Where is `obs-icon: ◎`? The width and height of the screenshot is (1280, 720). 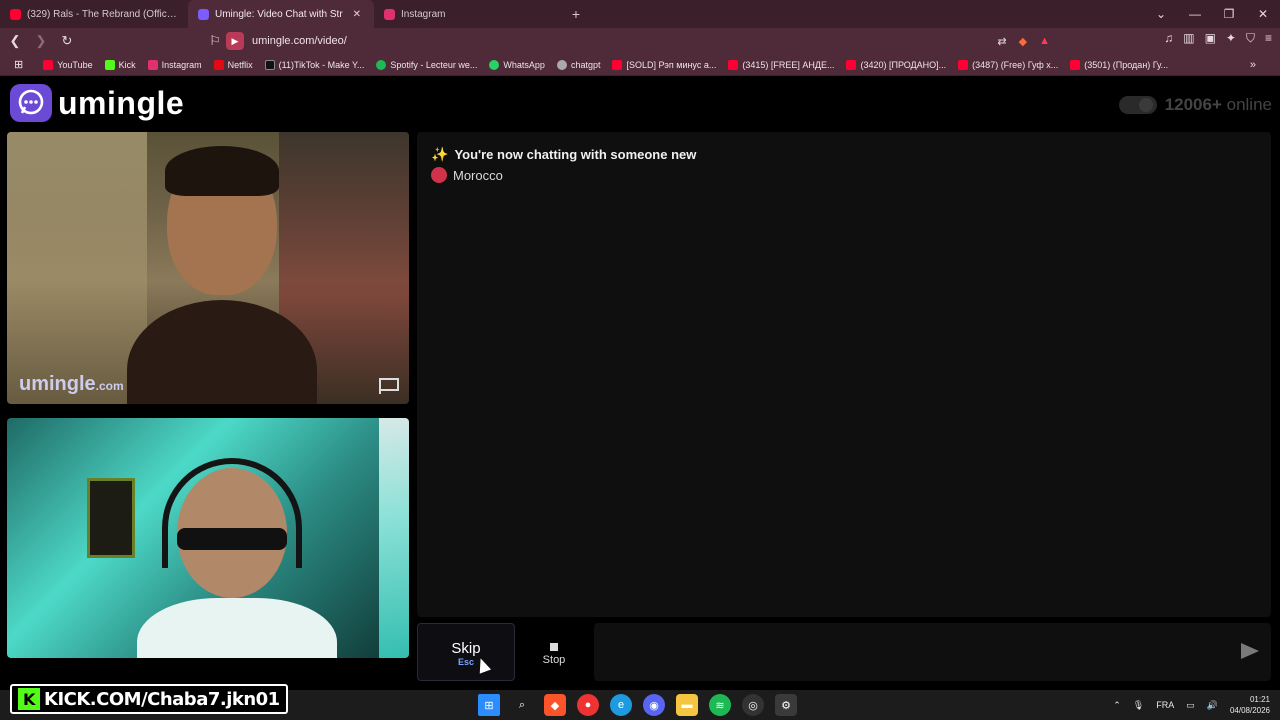
obs-icon: ◎ is located at coordinates (753, 705).